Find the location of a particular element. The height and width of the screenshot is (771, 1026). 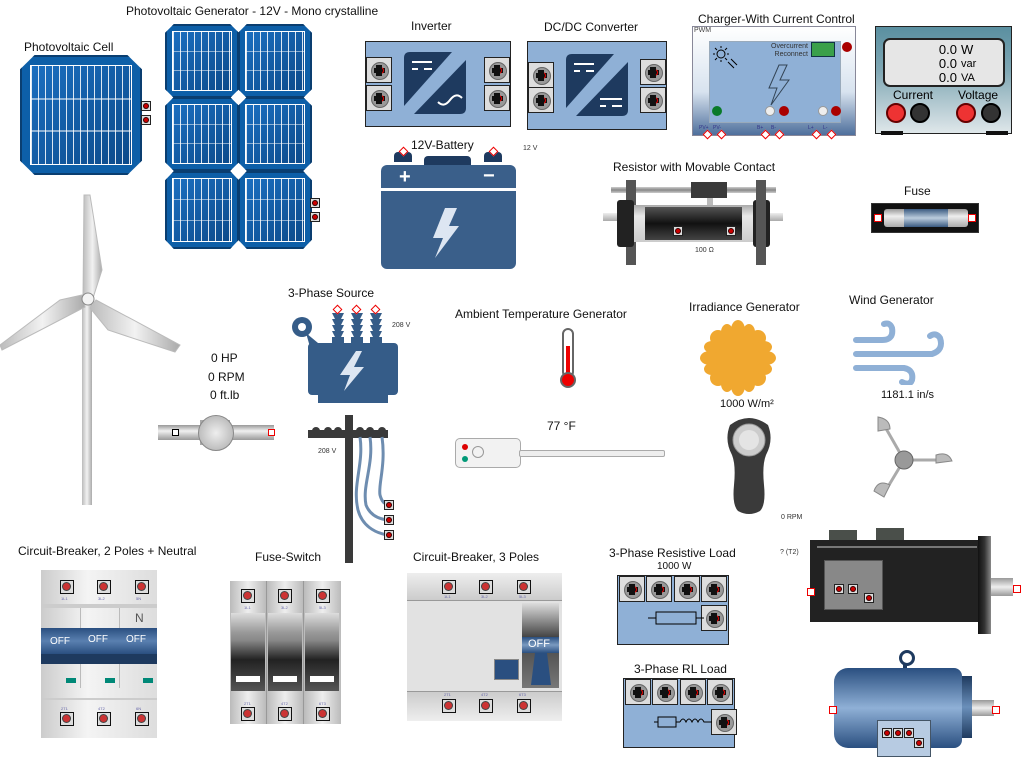

torque-sensor is located at coordinates (216, 433).